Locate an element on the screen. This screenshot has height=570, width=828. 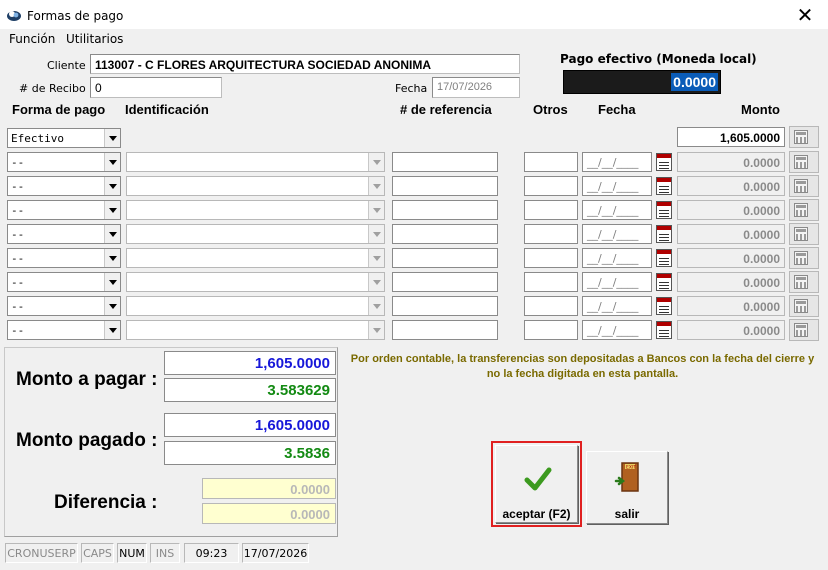
monto-pagado-local: 1,605.0000 is located at coordinates (250, 425).